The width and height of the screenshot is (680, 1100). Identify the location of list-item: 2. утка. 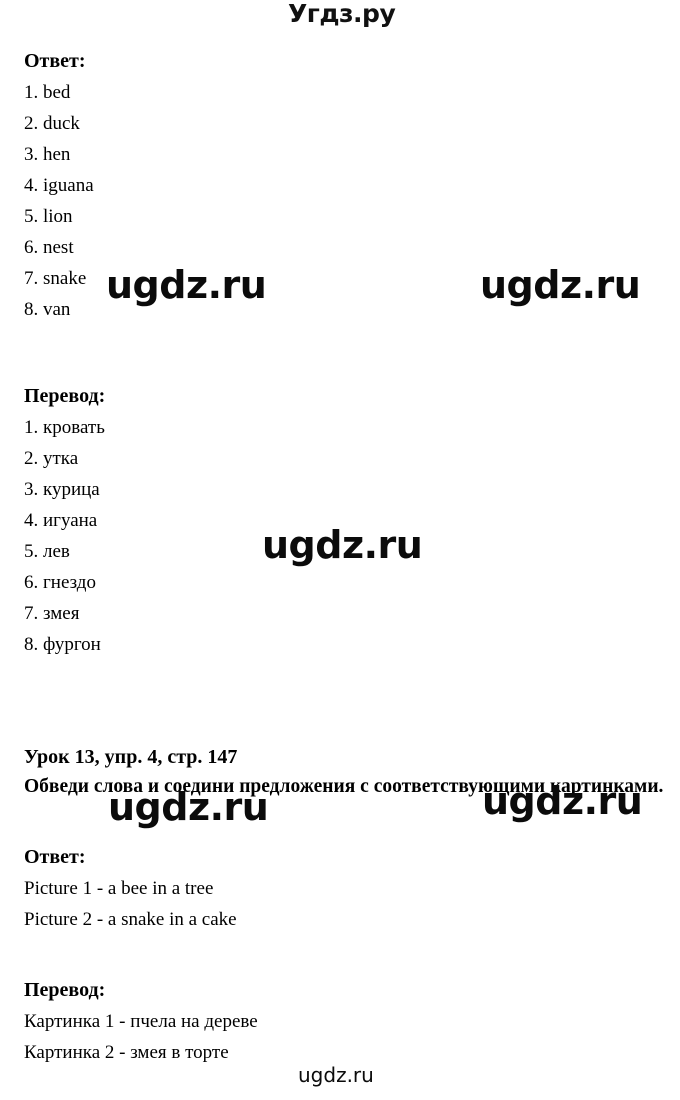
(51, 458).